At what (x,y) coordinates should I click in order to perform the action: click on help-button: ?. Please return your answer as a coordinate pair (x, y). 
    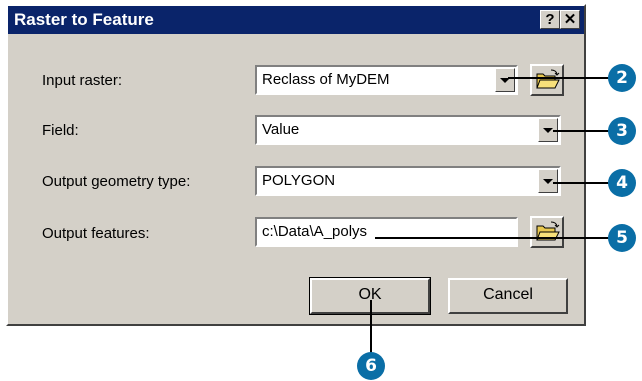
    Looking at the image, I should click on (550, 19).